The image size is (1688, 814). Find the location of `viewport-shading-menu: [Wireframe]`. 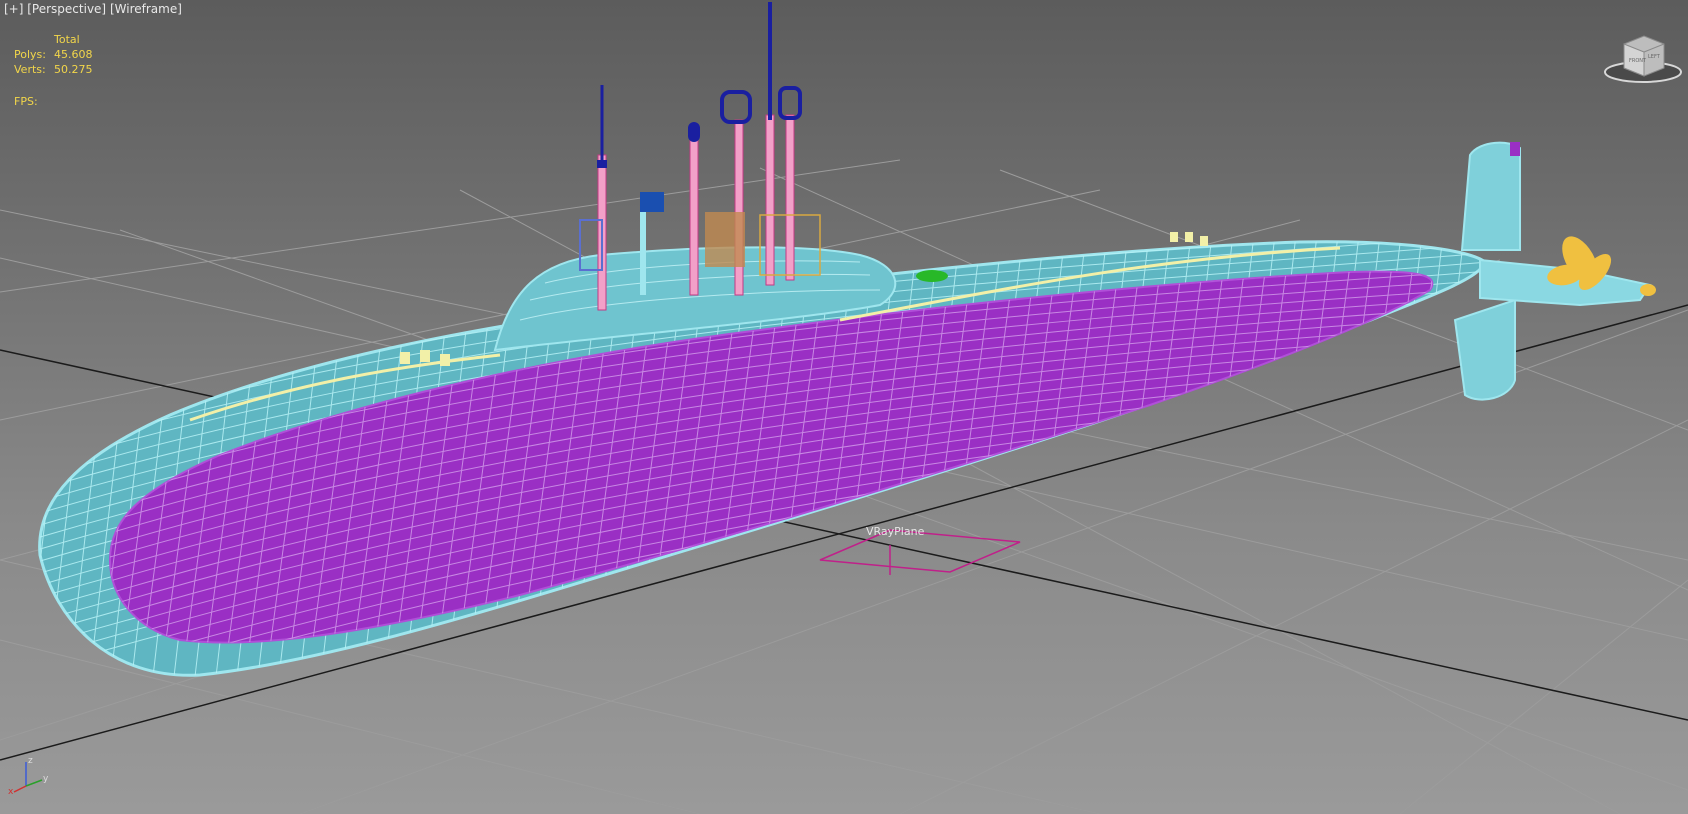

viewport-shading-menu: [Wireframe] is located at coordinates (146, 9).